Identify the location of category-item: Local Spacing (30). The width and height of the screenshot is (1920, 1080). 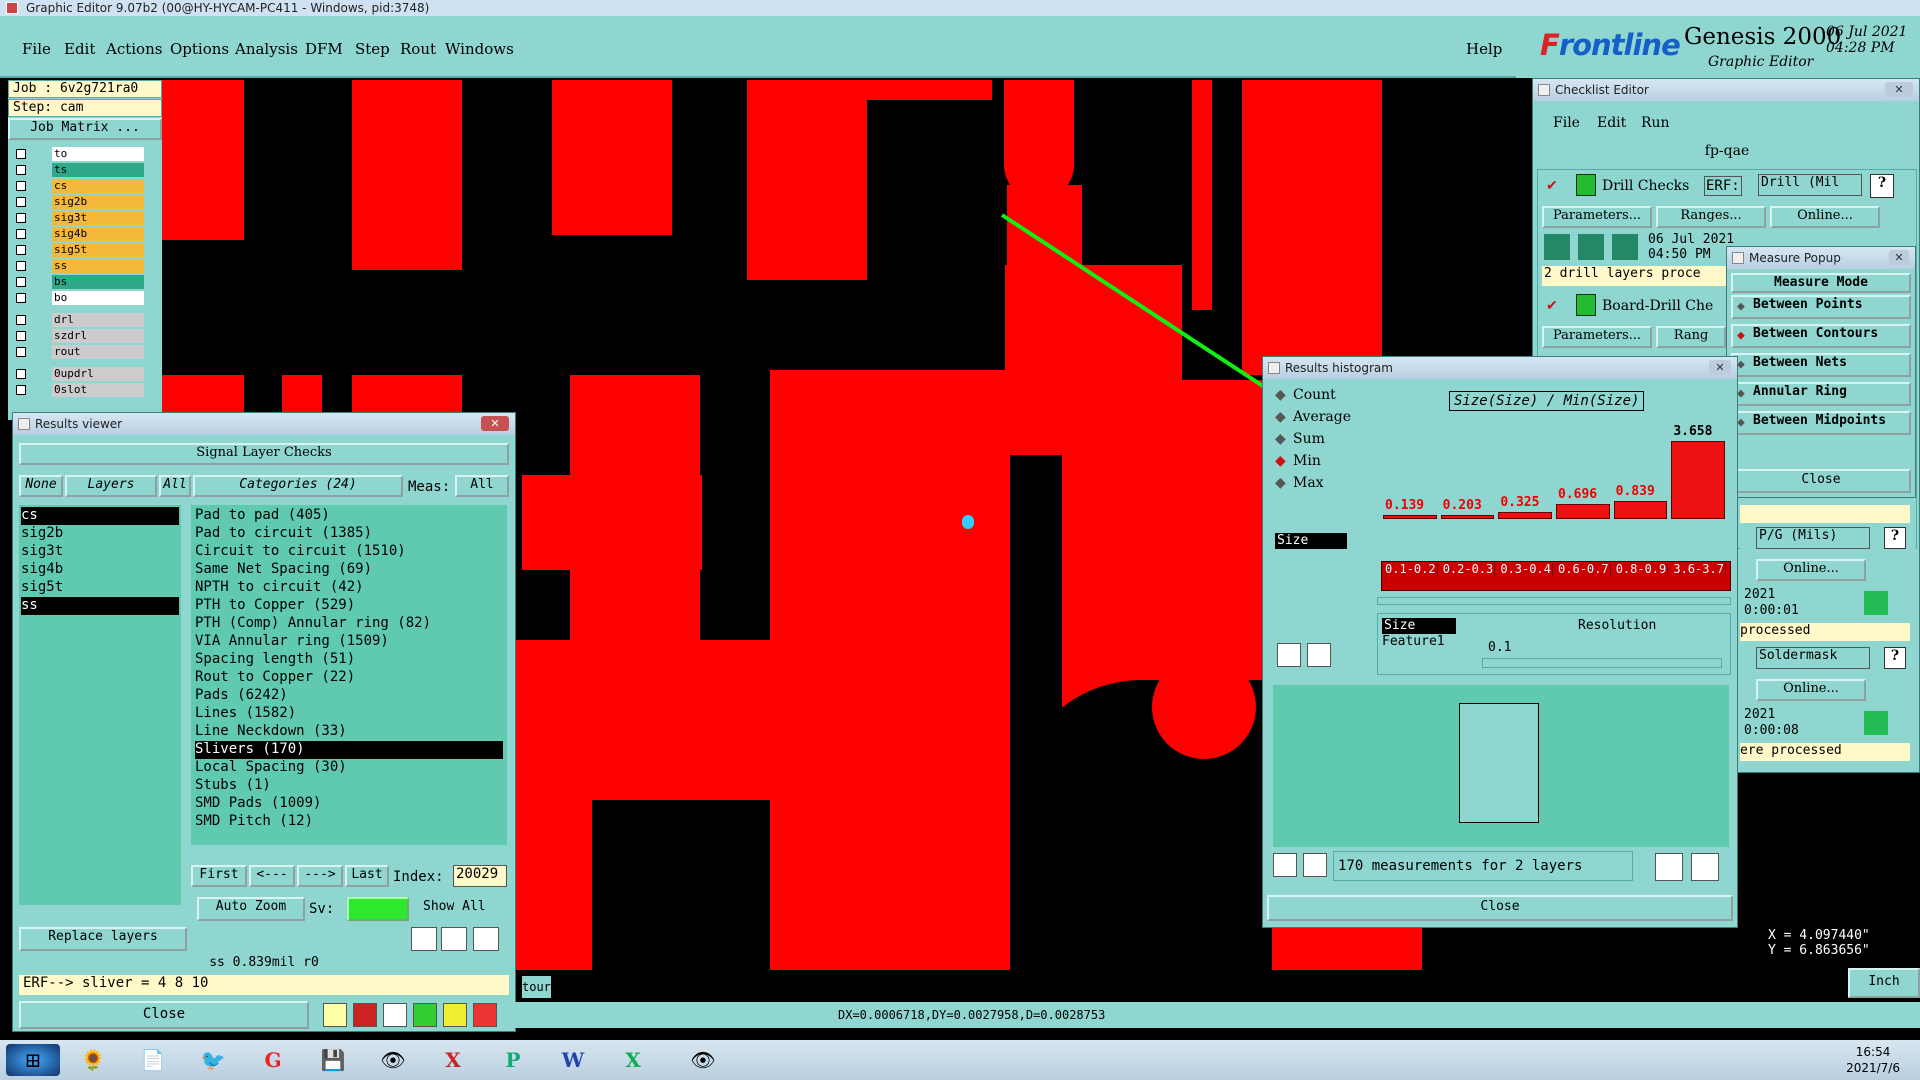
(349, 768).